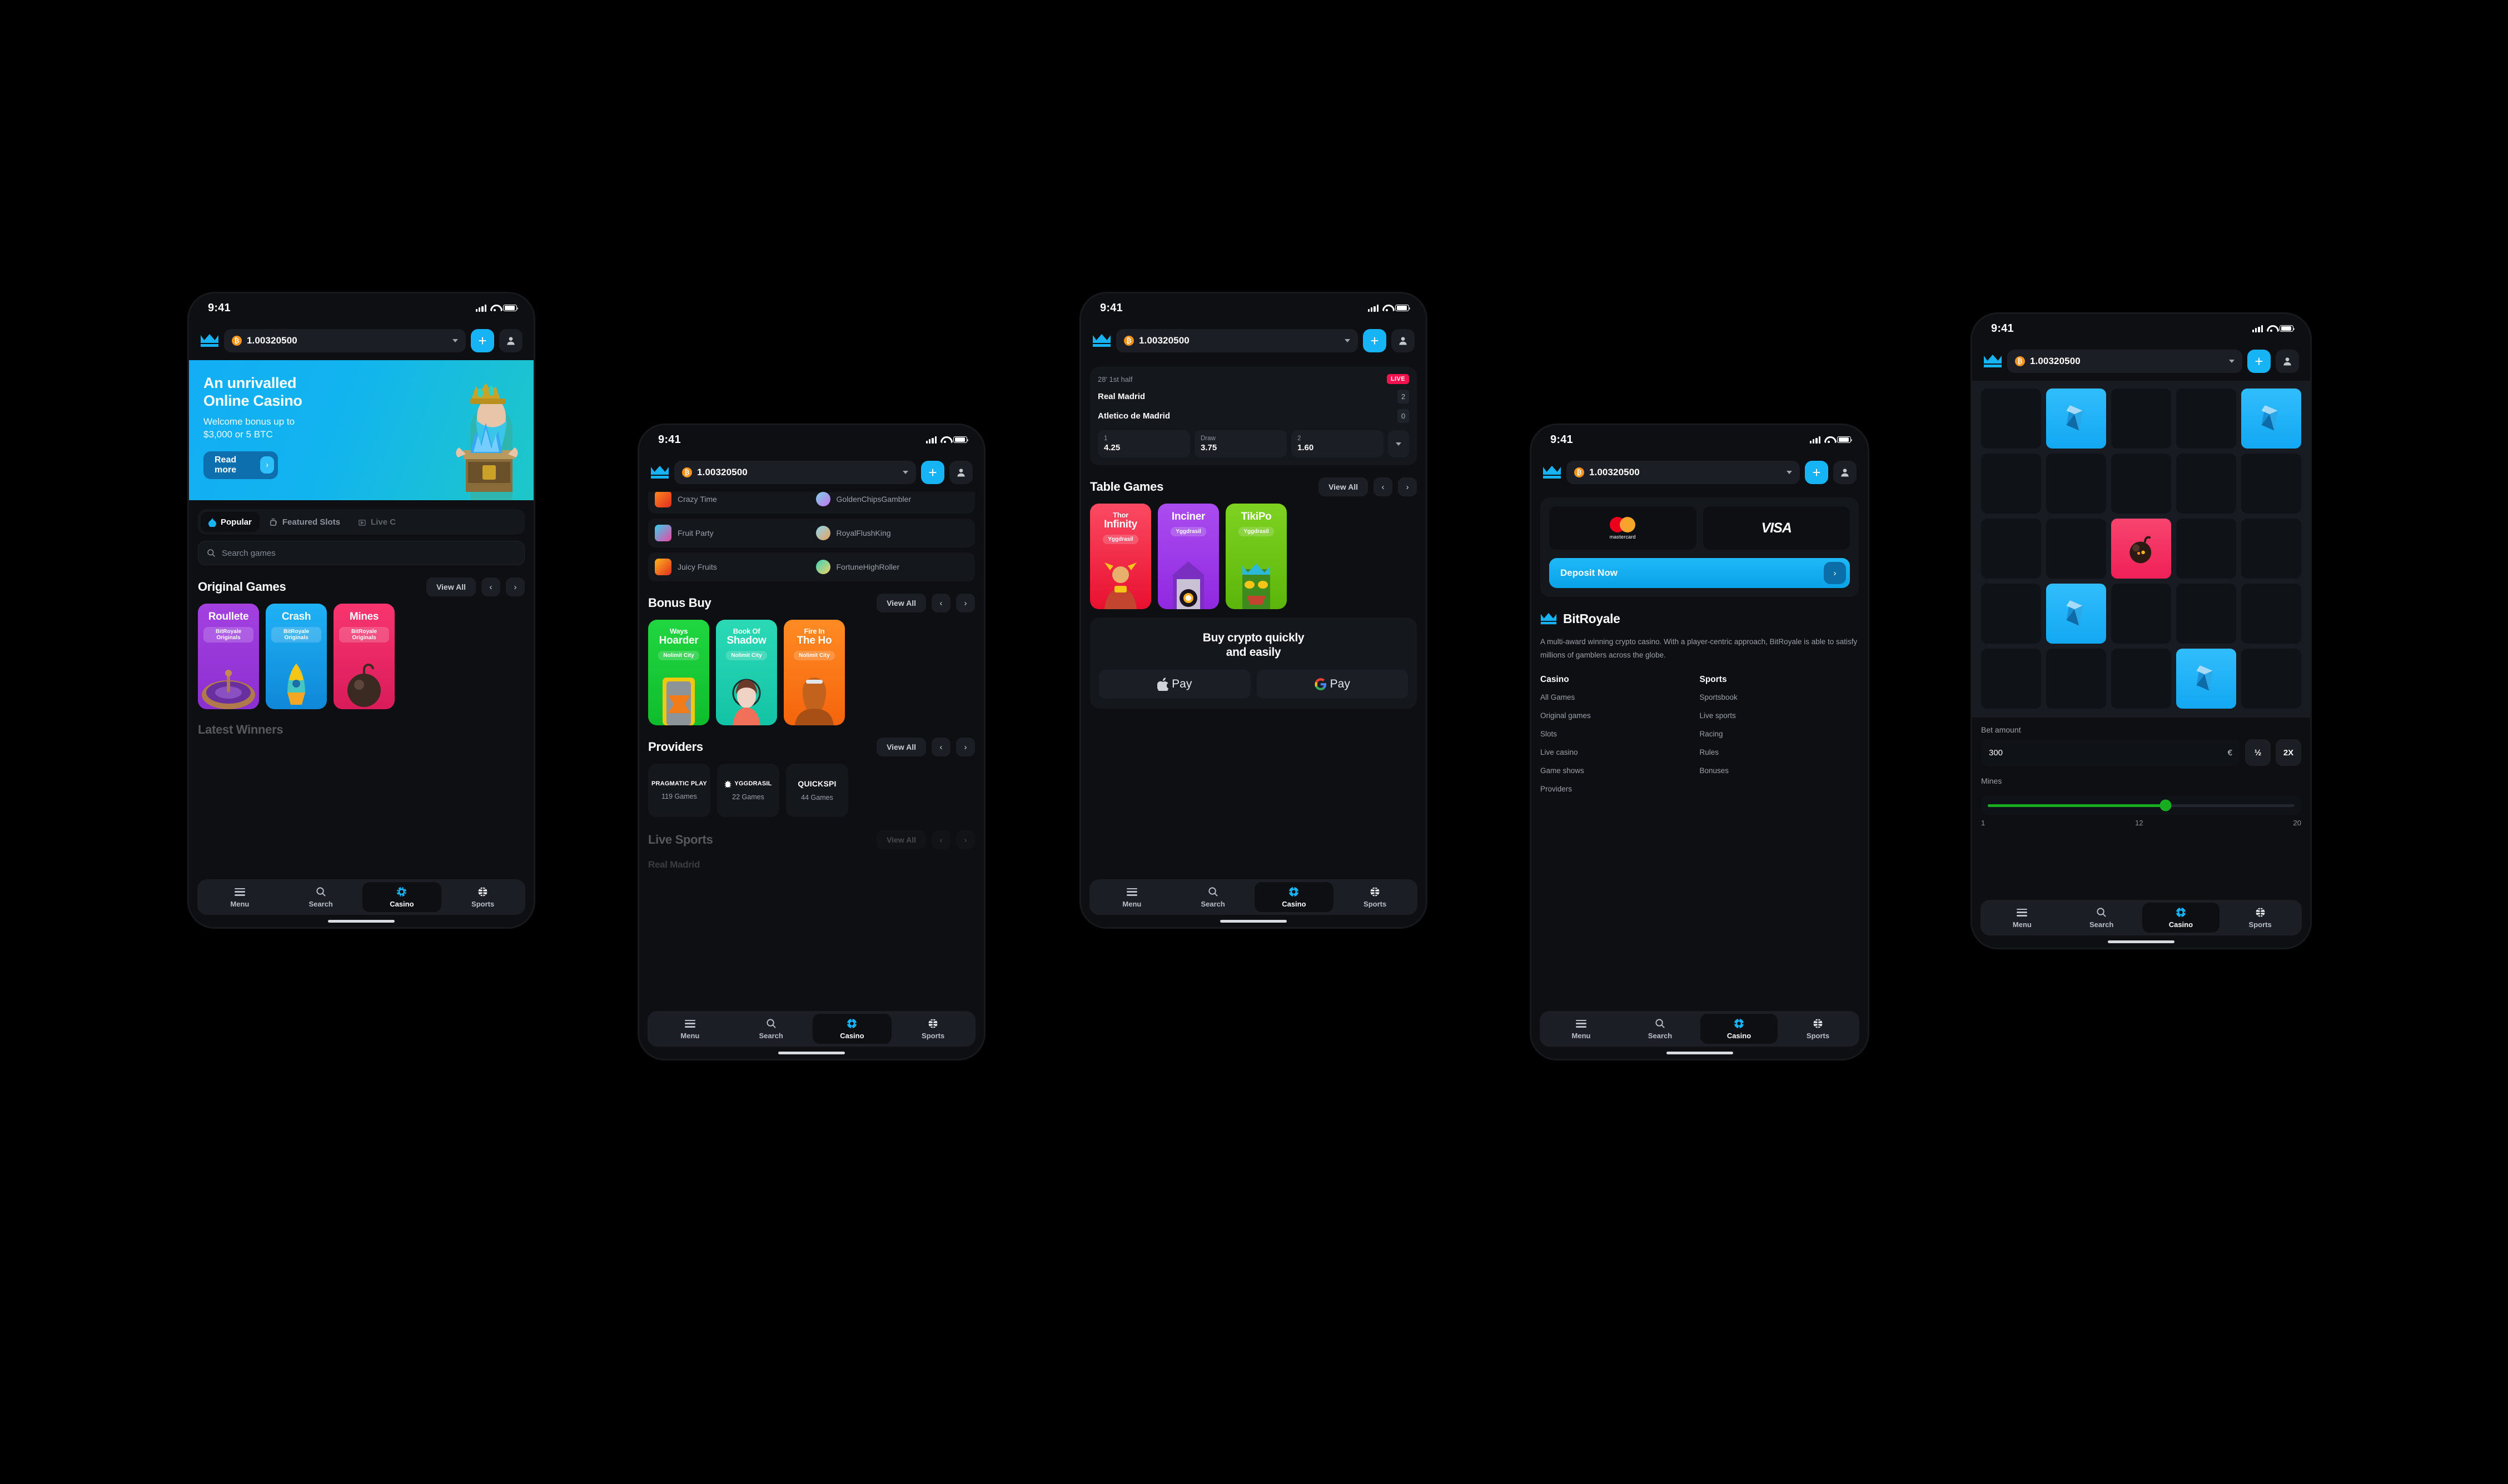 The width and height of the screenshot is (2508, 1484). Describe the element at coordinates (1332, 684) in the screenshot. I see `google-pay-button: Pay` at that location.